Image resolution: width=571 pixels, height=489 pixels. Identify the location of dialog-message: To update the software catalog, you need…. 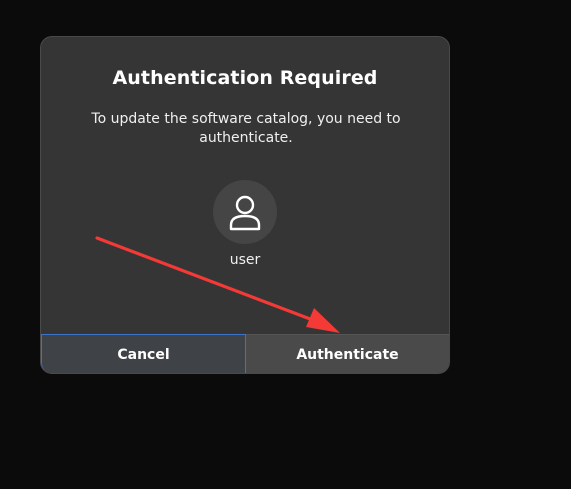
(246, 128).